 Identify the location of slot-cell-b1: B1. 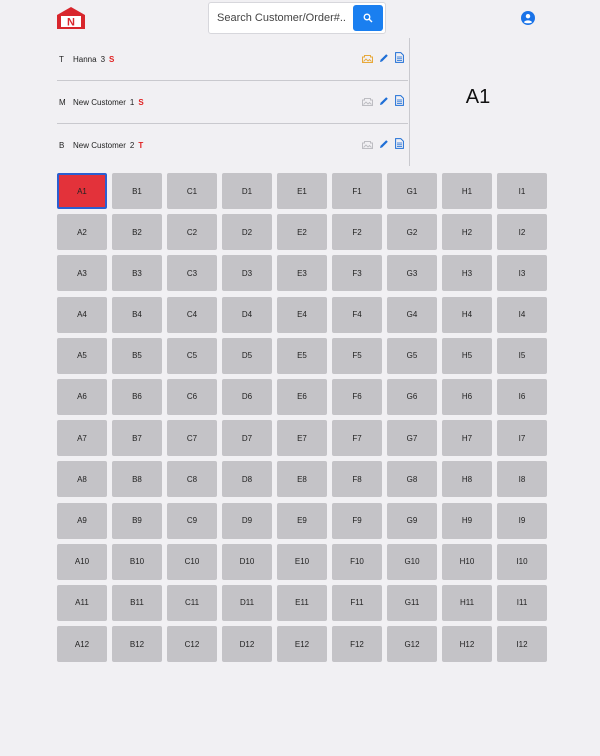
(137, 191).